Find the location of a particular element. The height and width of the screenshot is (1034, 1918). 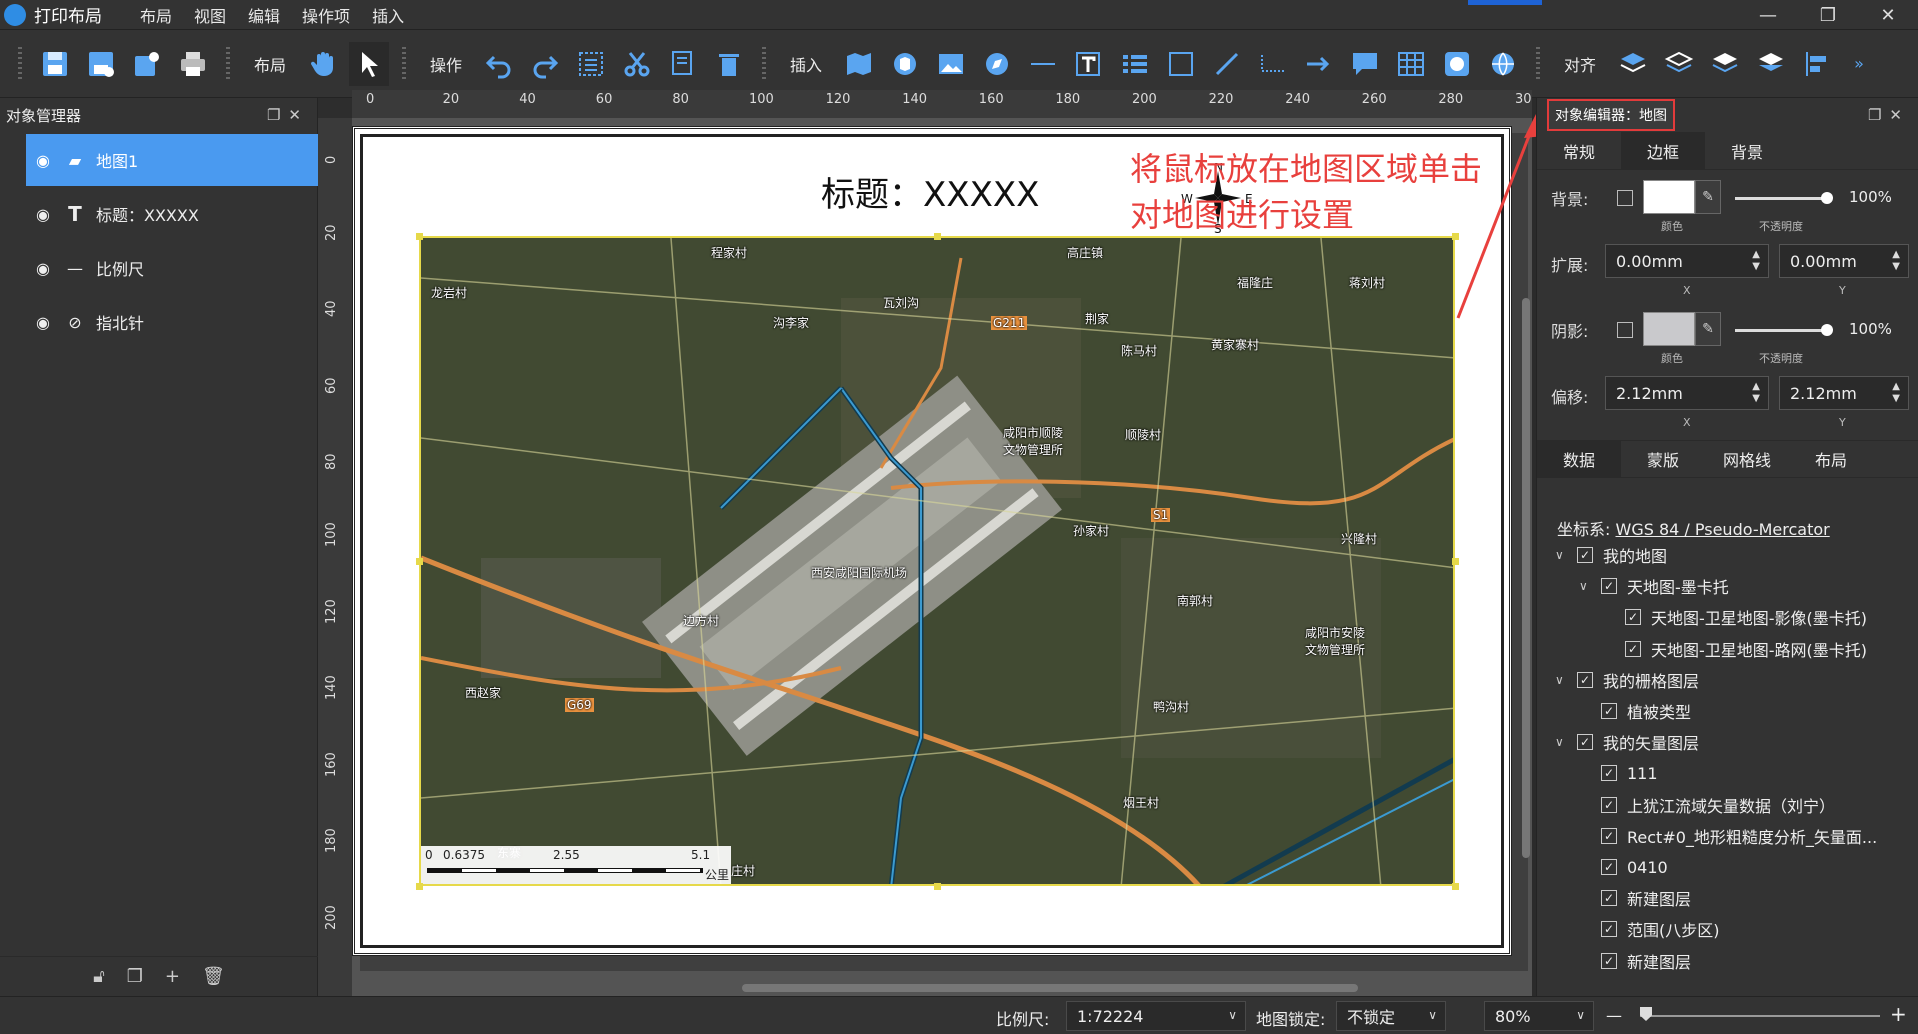

object-item-scalebar: ◉ — 比例尺 is located at coordinates (172, 268).